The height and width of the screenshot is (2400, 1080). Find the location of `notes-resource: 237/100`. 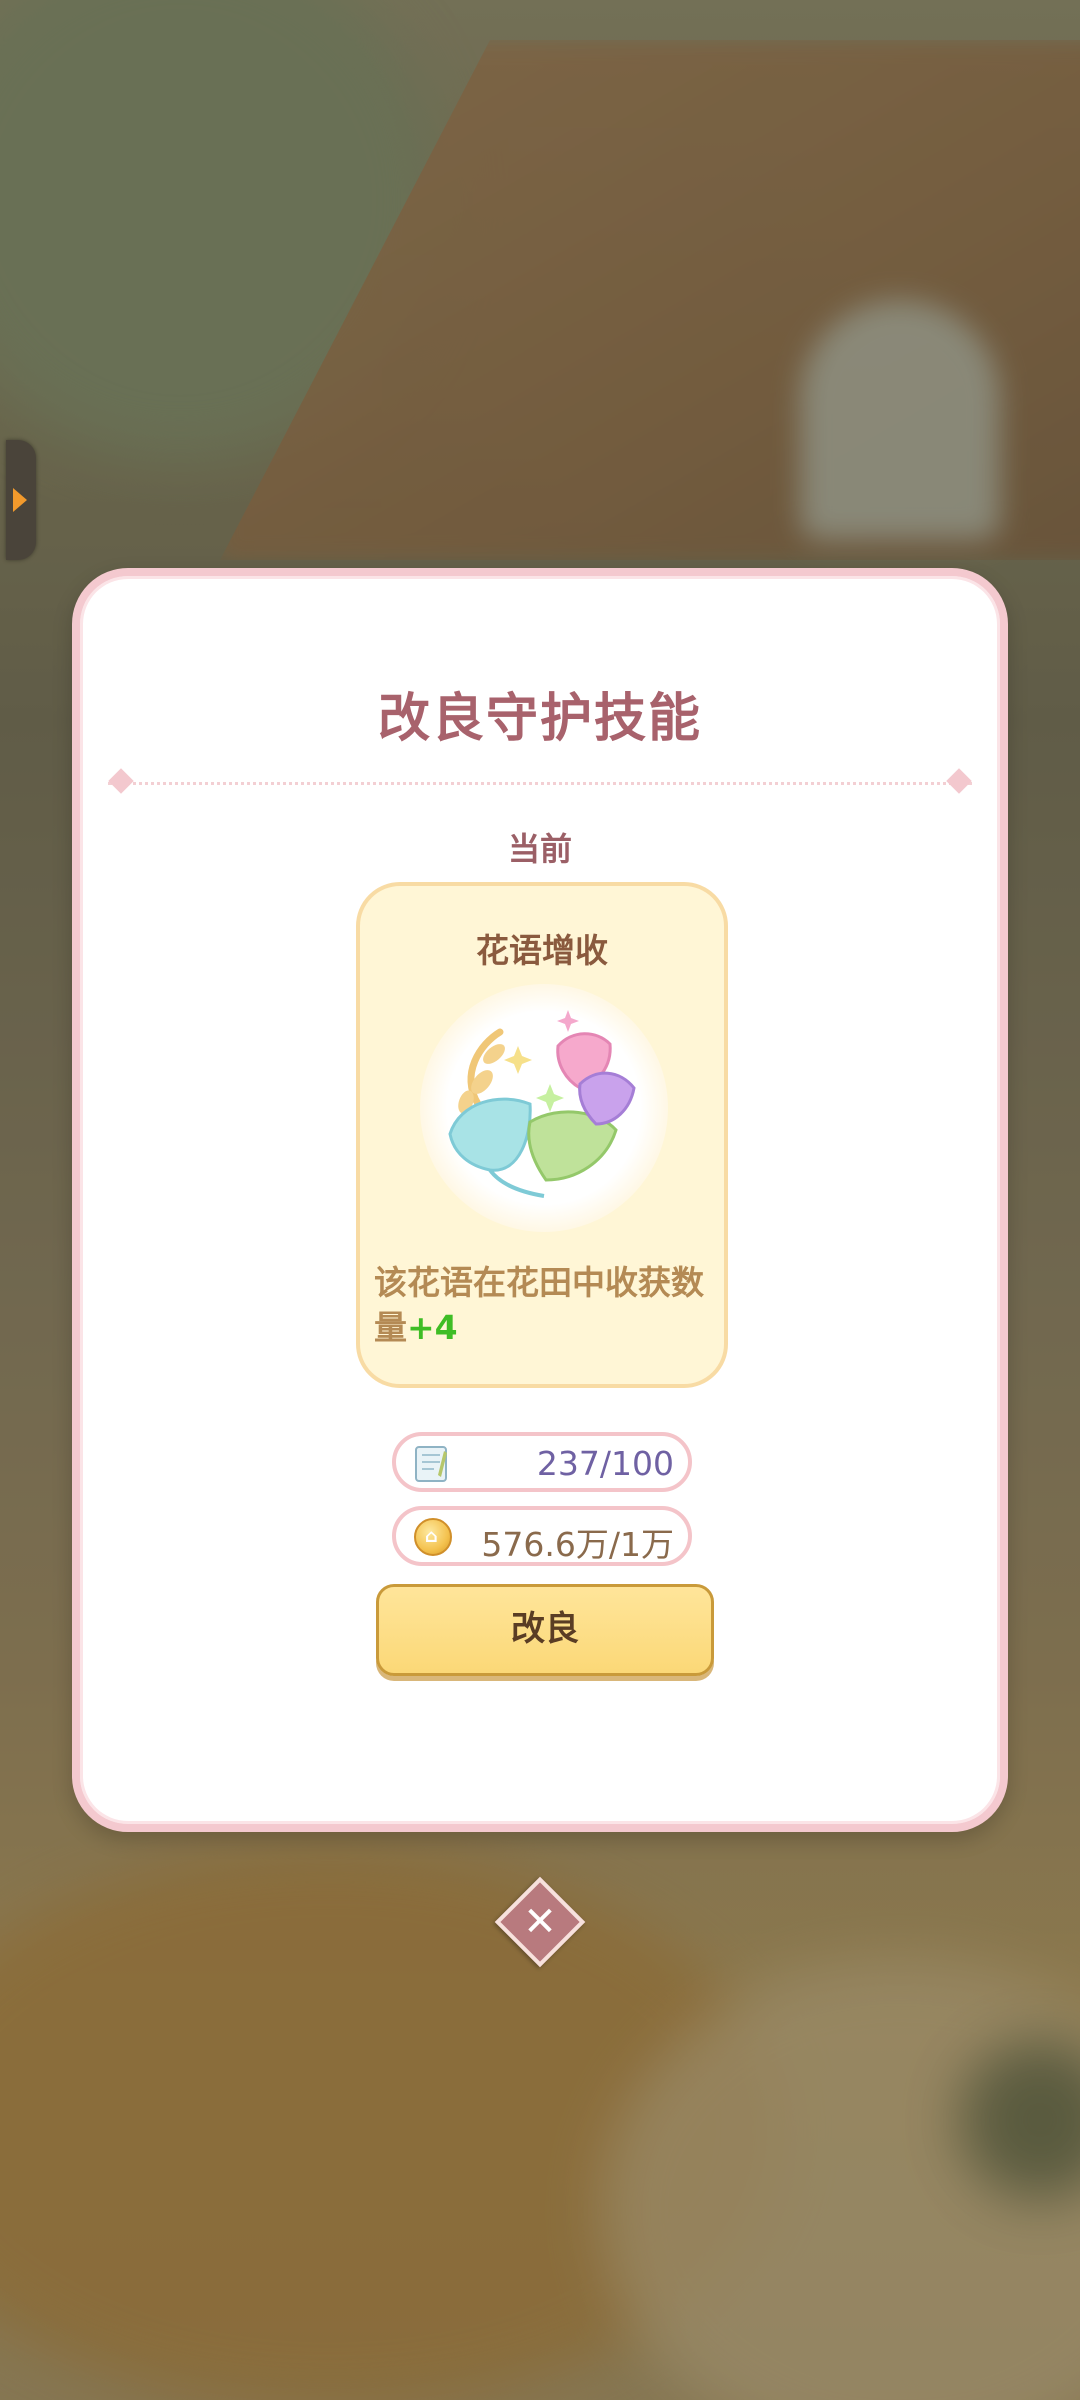

notes-resource: 237/100 is located at coordinates (542, 1462).